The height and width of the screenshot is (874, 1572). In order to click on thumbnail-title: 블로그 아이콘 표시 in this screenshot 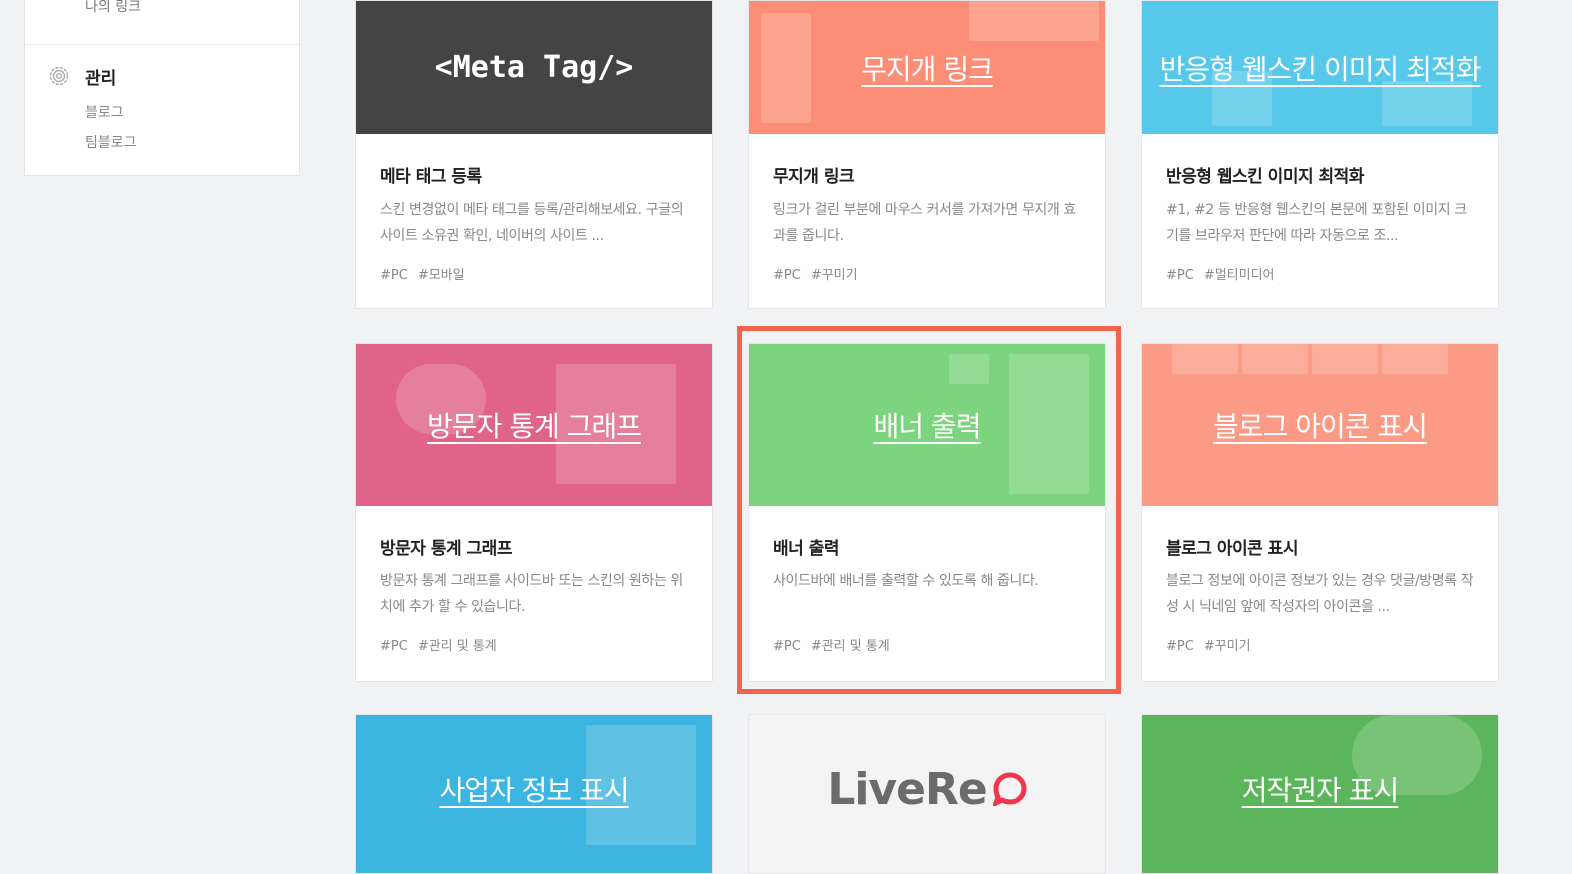, I will do `click(1320, 426)`.